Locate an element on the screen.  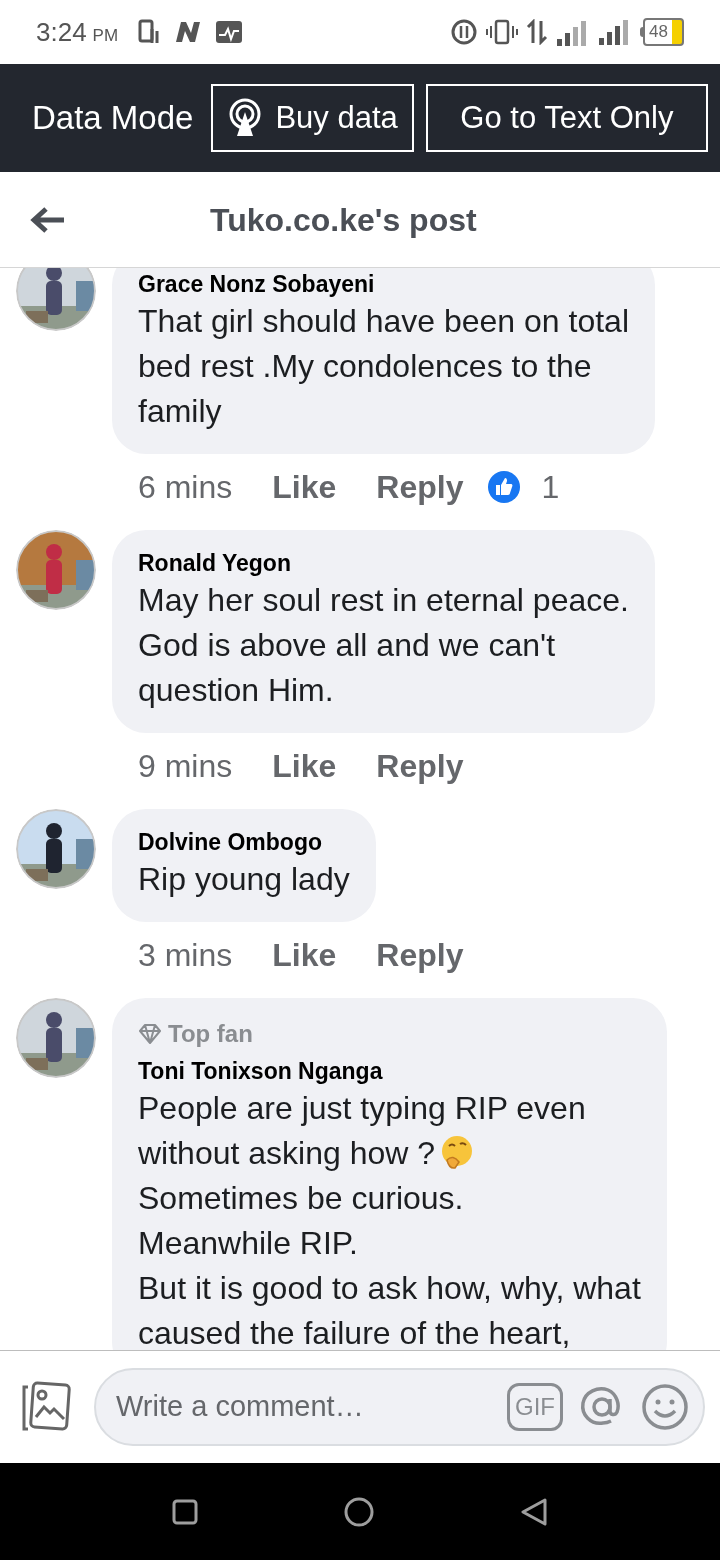
data-mode-label: Data Mode is located at coordinates (113, 118).